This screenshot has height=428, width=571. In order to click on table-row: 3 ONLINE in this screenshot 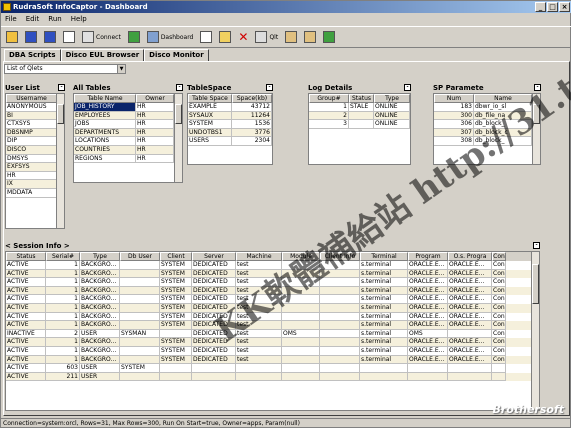, I will do `click(359, 124)`.